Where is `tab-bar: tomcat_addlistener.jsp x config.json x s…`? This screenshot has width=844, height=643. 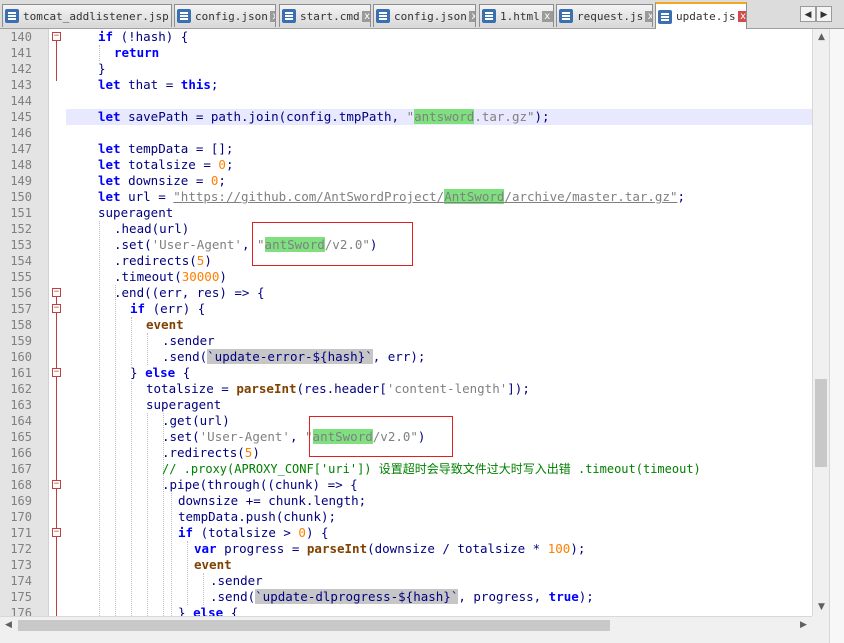 tab-bar: tomcat_addlistener.jsp x config.json x s… is located at coordinates (422, 14).